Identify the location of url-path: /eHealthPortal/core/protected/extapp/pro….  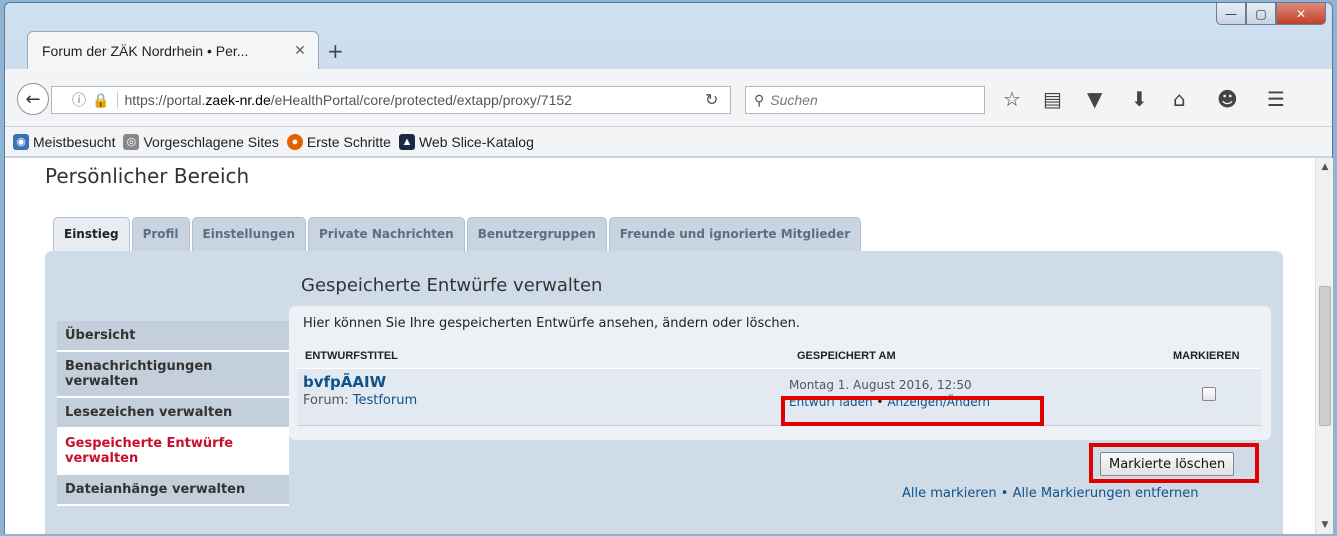
(421, 100).